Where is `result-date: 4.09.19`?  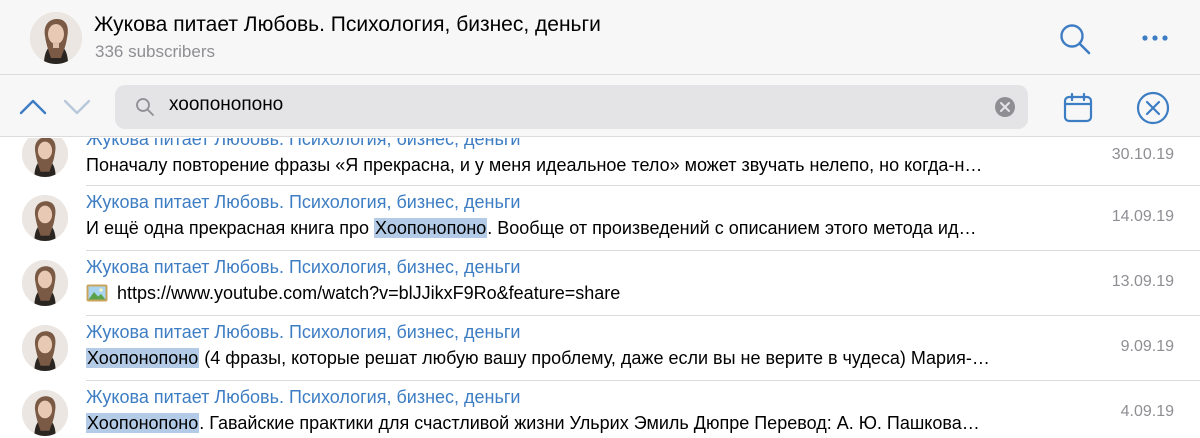 result-date: 4.09.19 is located at coordinates (1147, 411).